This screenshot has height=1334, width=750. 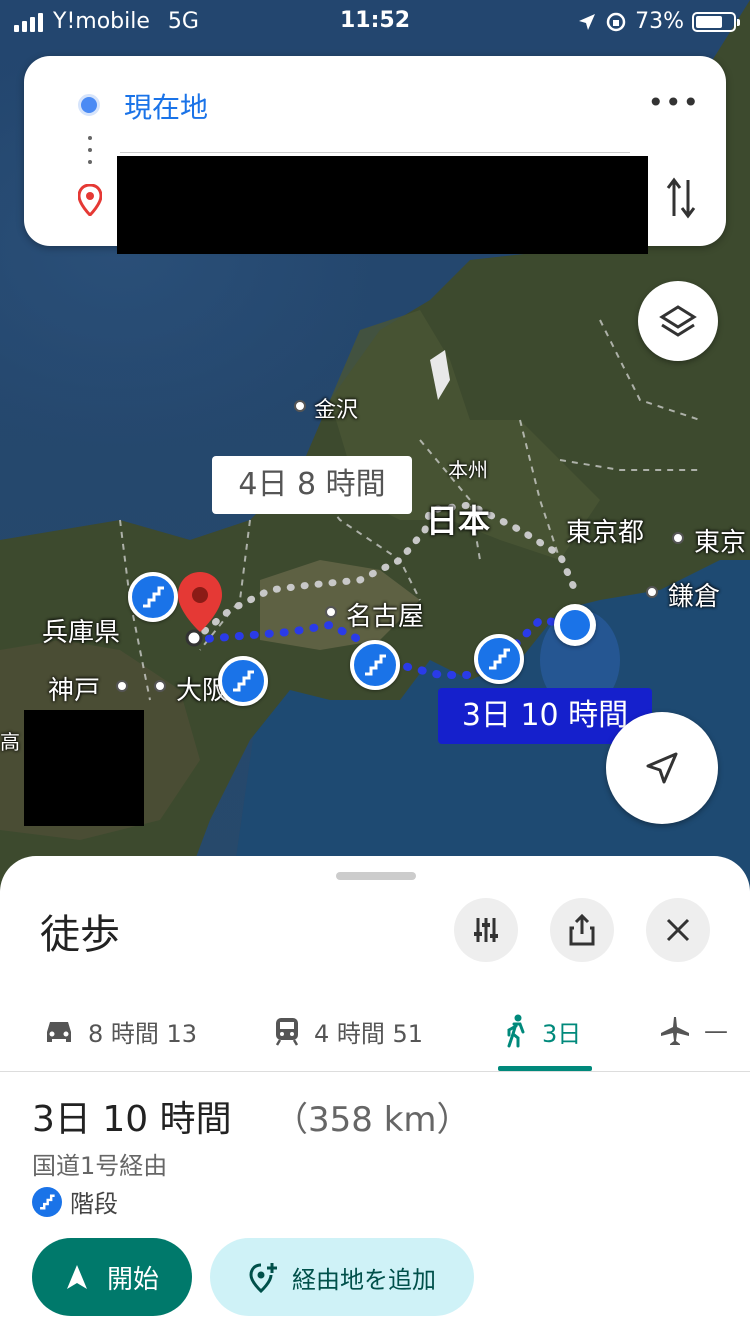 I want to click on layers-icon, so click(x=678, y=321).